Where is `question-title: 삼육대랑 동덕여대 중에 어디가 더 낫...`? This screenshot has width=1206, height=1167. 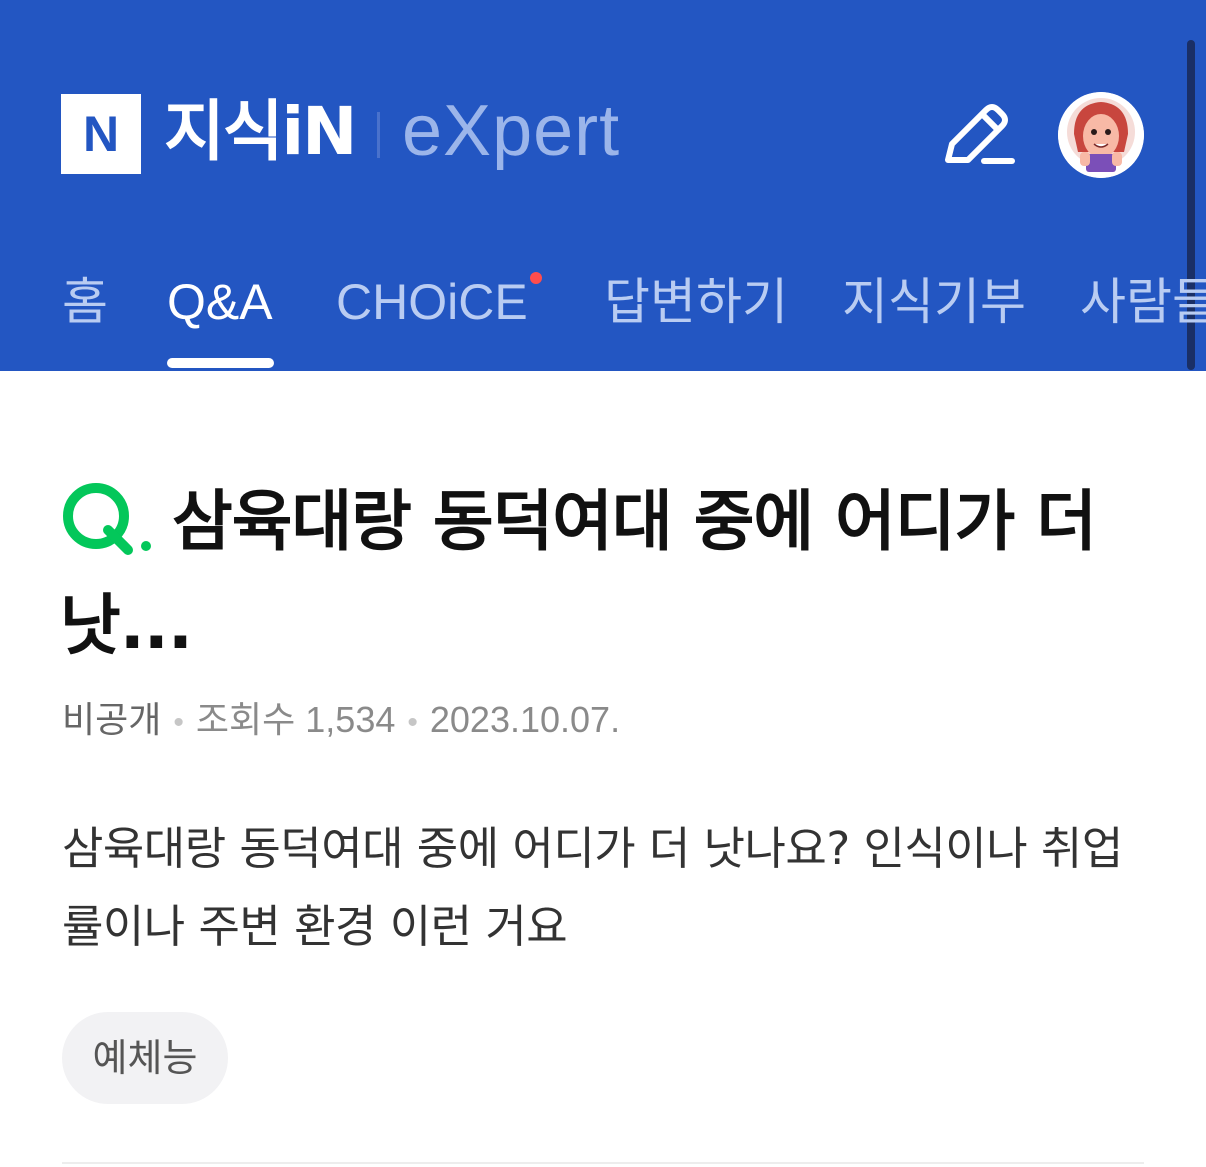
question-title: 삼육대랑 동덕여대 중에 어디가 더 낫... is located at coordinates (578, 573).